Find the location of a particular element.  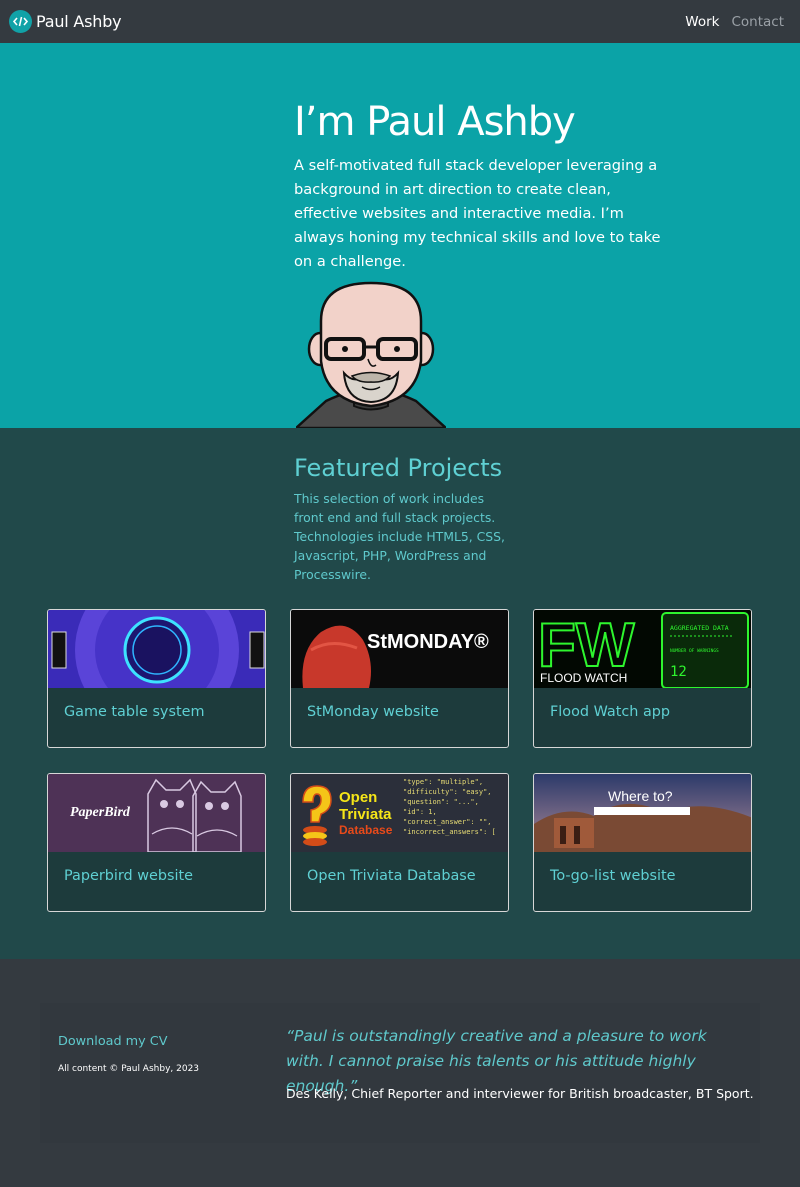

flood-watch-panel-value: 12 is located at coordinates (678, 672).